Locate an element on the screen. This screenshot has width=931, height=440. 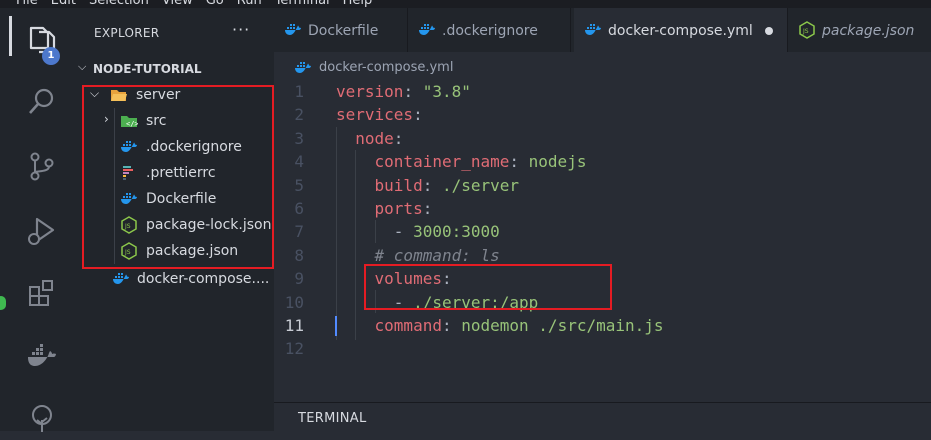
code-text: services: is located at coordinates (379, 114).